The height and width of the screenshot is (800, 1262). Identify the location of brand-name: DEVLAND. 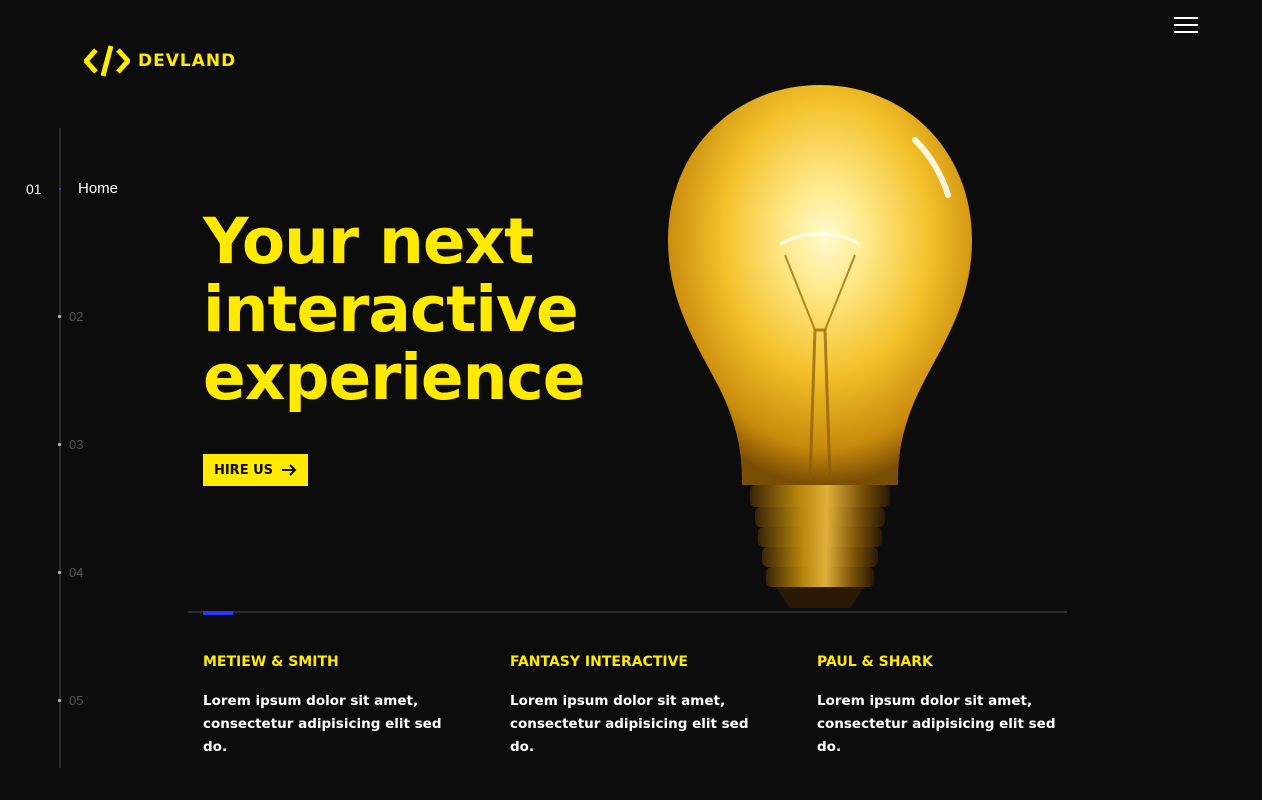
(187, 61).